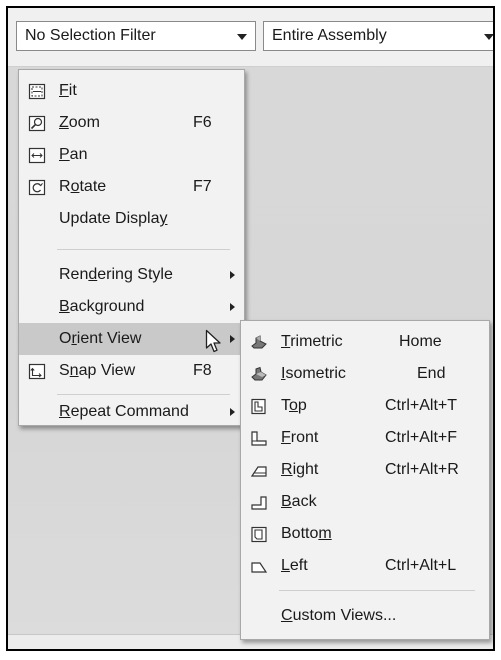  What do you see at coordinates (299, 501) in the screenshot?
I see `submenu-item-label: Back` at bounding box center [299, 501].